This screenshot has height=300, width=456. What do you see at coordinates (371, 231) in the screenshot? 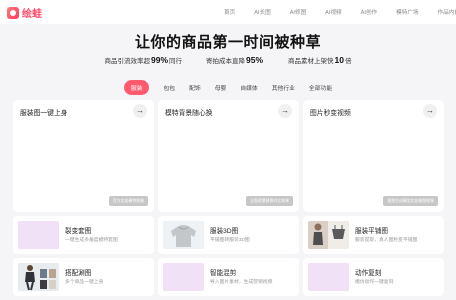
I see `tool-title: 服装平铺图` at bounding box center [371, 231].